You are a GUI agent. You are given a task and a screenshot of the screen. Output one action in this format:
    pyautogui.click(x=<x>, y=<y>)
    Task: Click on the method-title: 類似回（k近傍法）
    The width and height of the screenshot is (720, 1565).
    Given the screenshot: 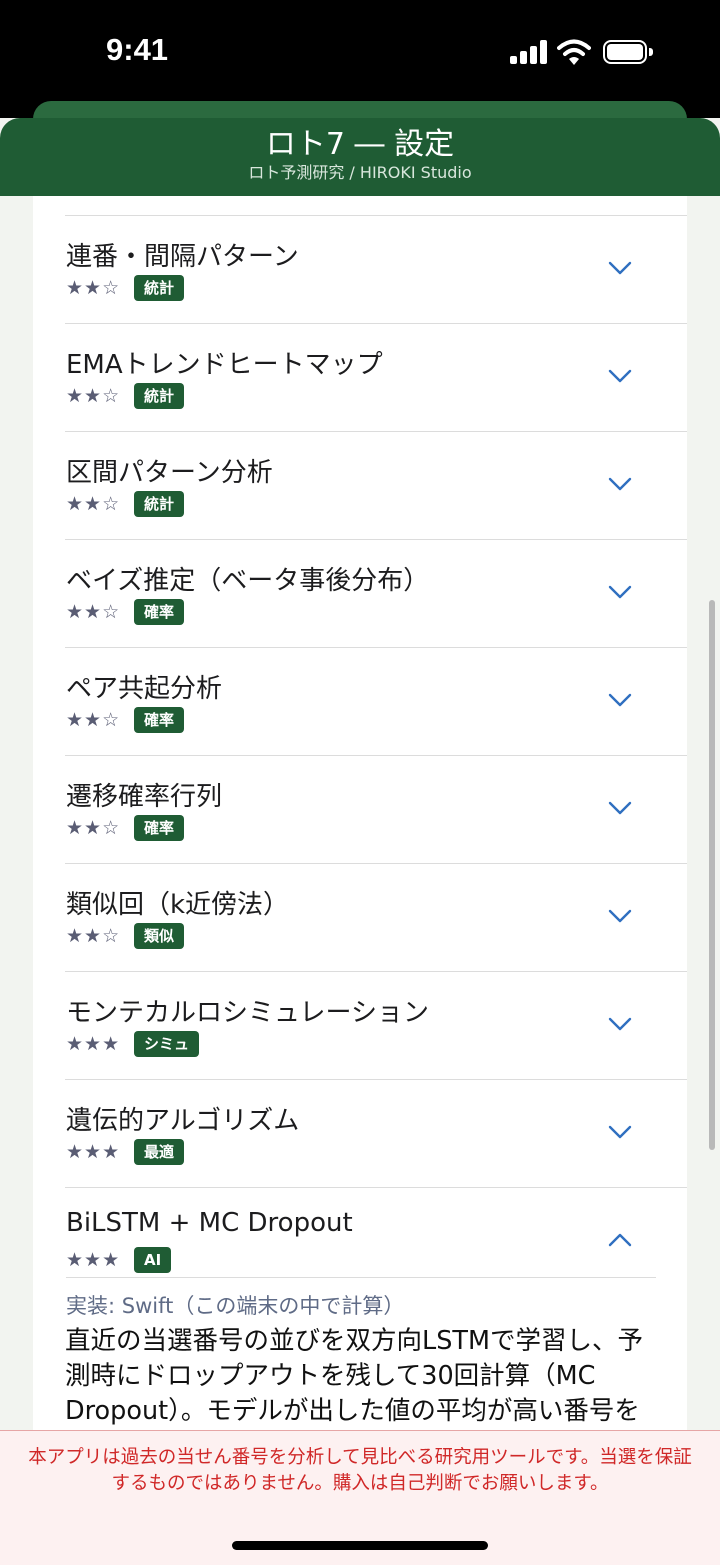 What is the action you would take?
    pyautogui.click(x=178, y=905)
    